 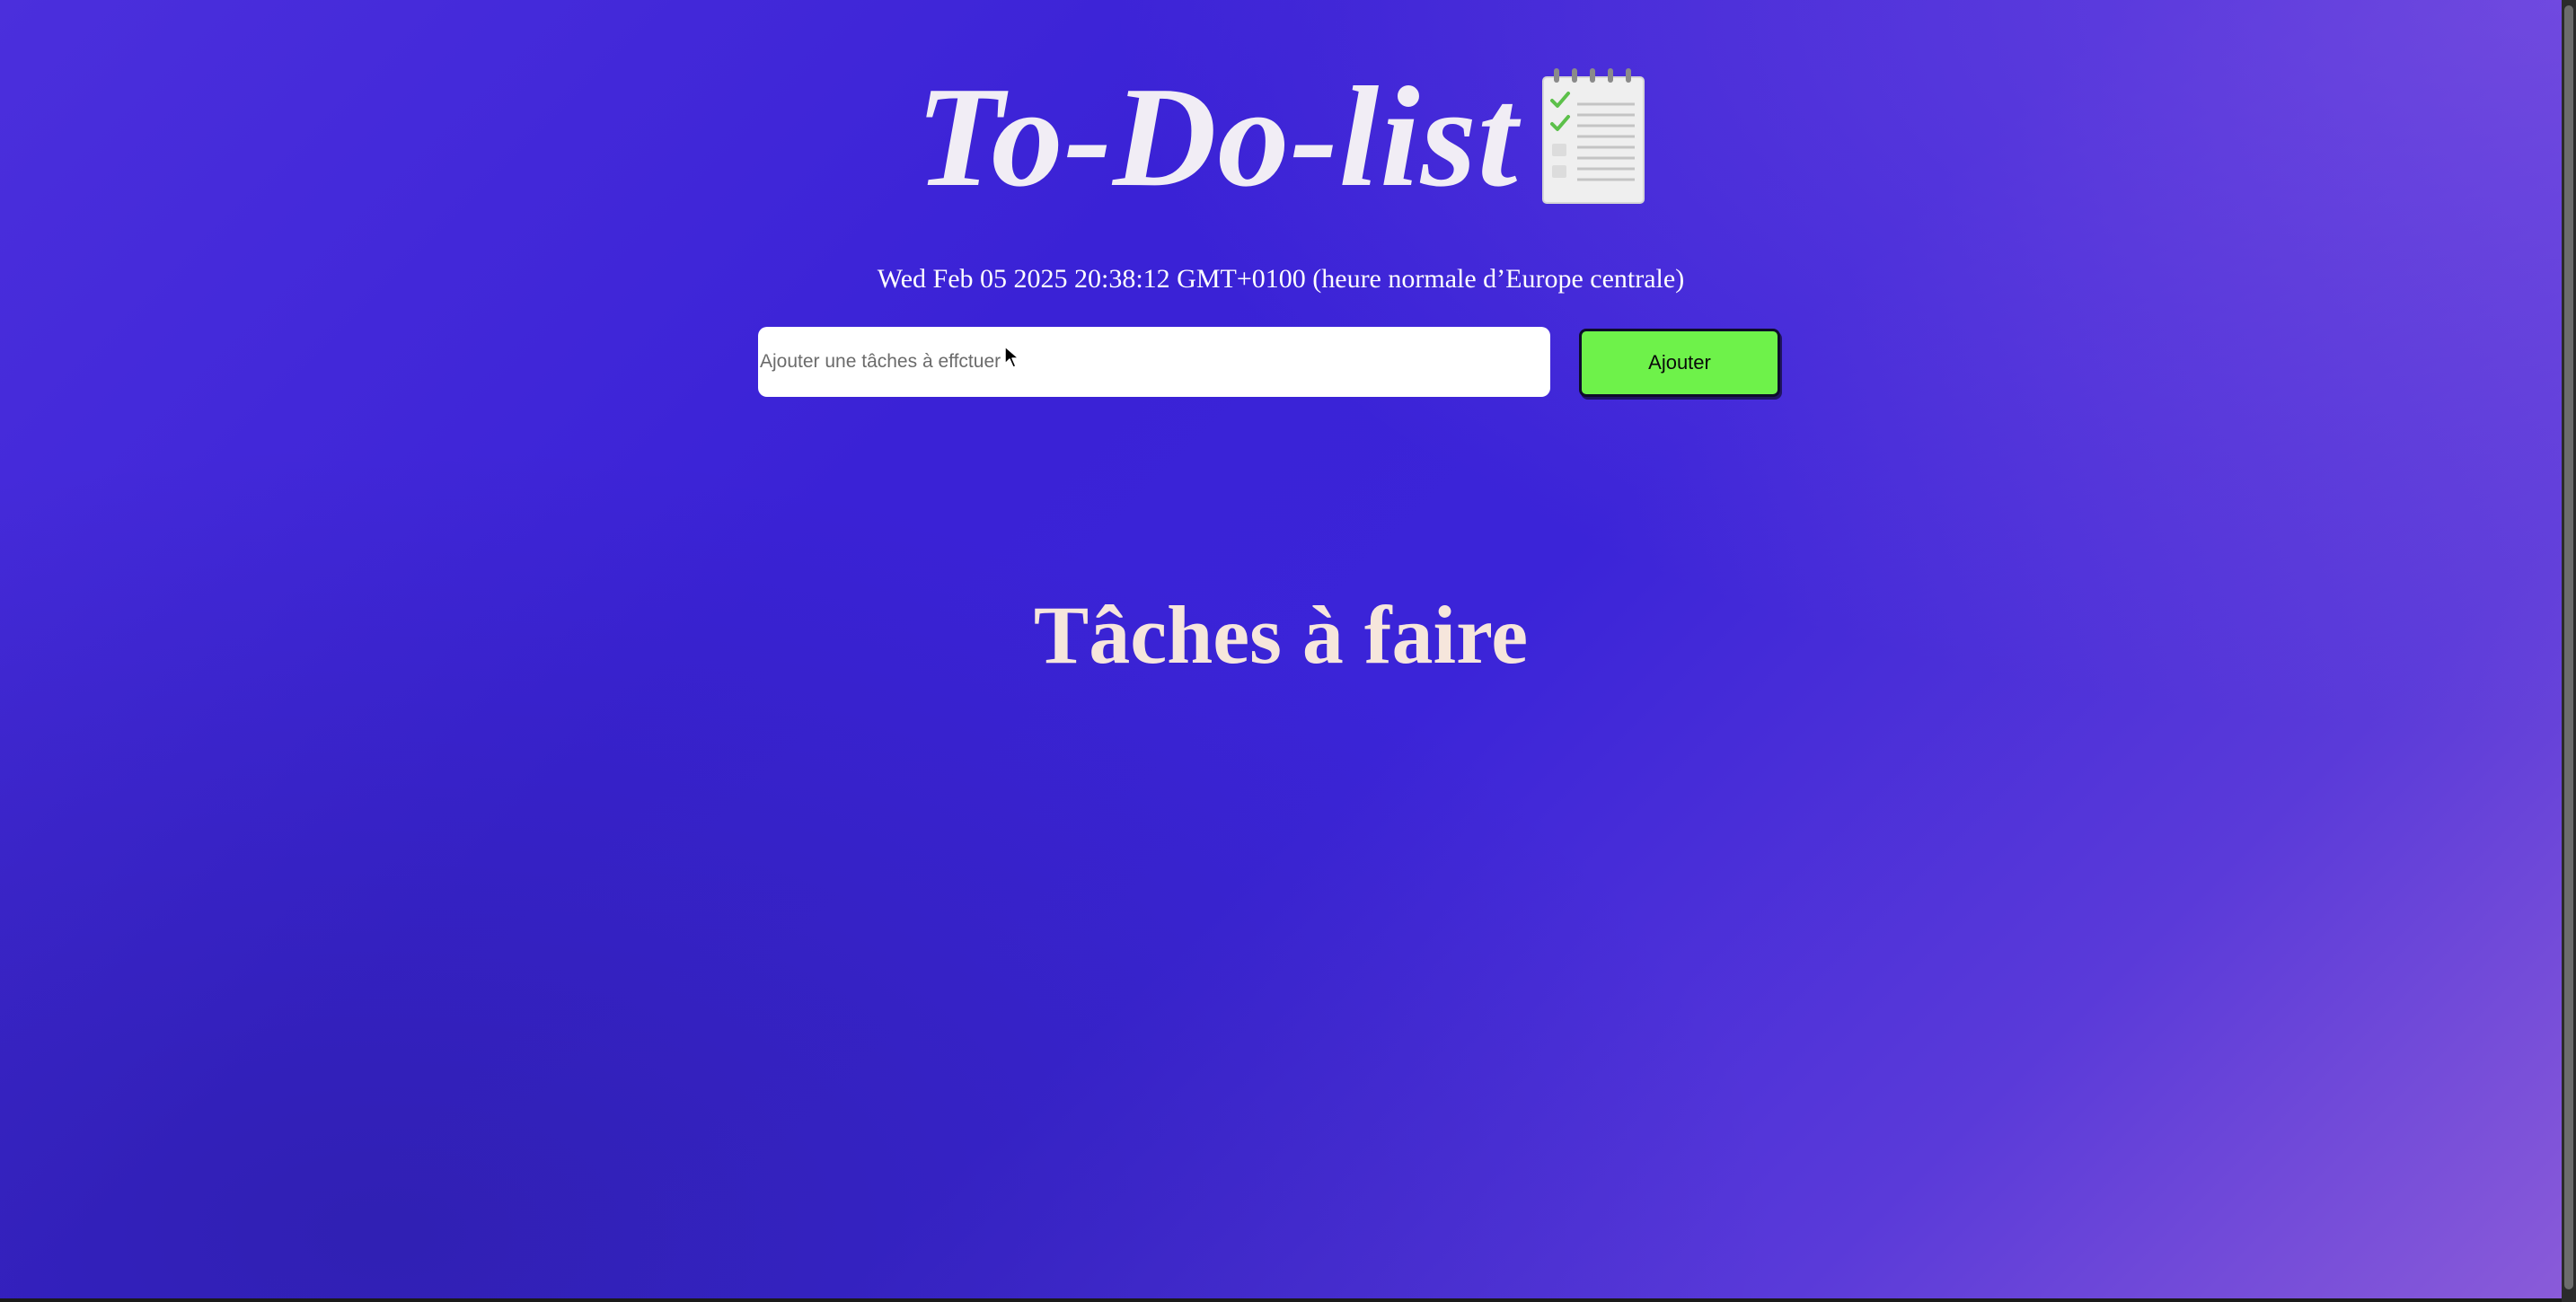 What do you see at coordinates (1281, 635) in the screenshot?
I see `tasks-section-title: Tâches à faire` at bounding box center [1281, 635].